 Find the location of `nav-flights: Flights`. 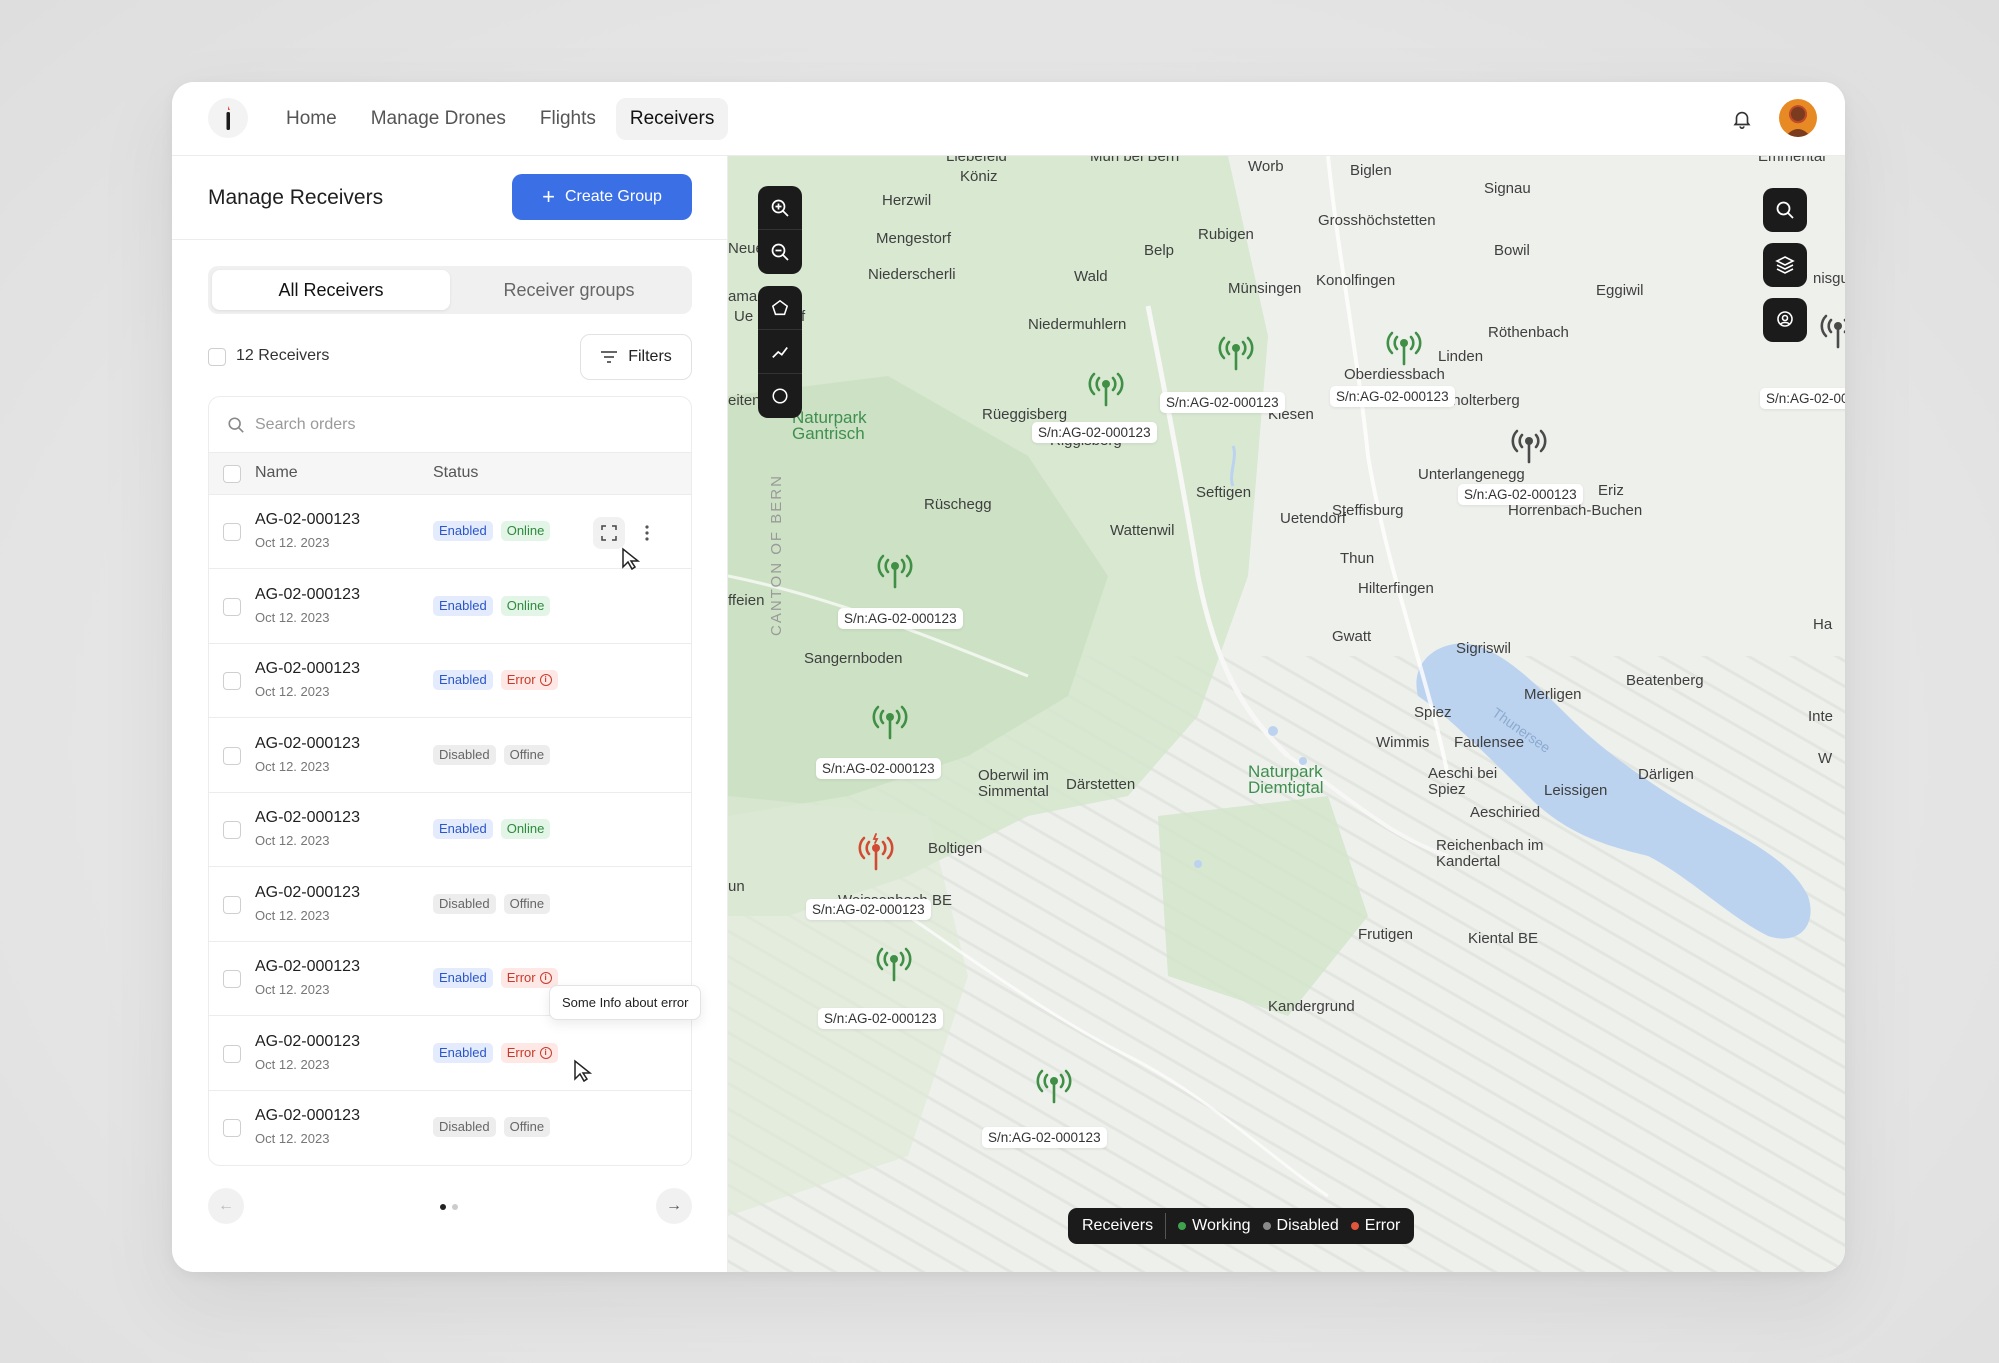

nav-flights: Flights is located at coordinates (568, 119).